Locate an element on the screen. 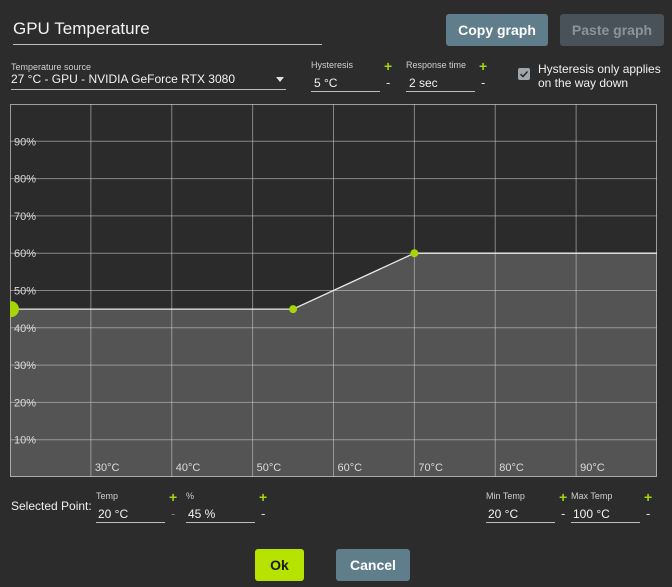  max-temp-input: 100 °C is located at coordinates (605, 513).